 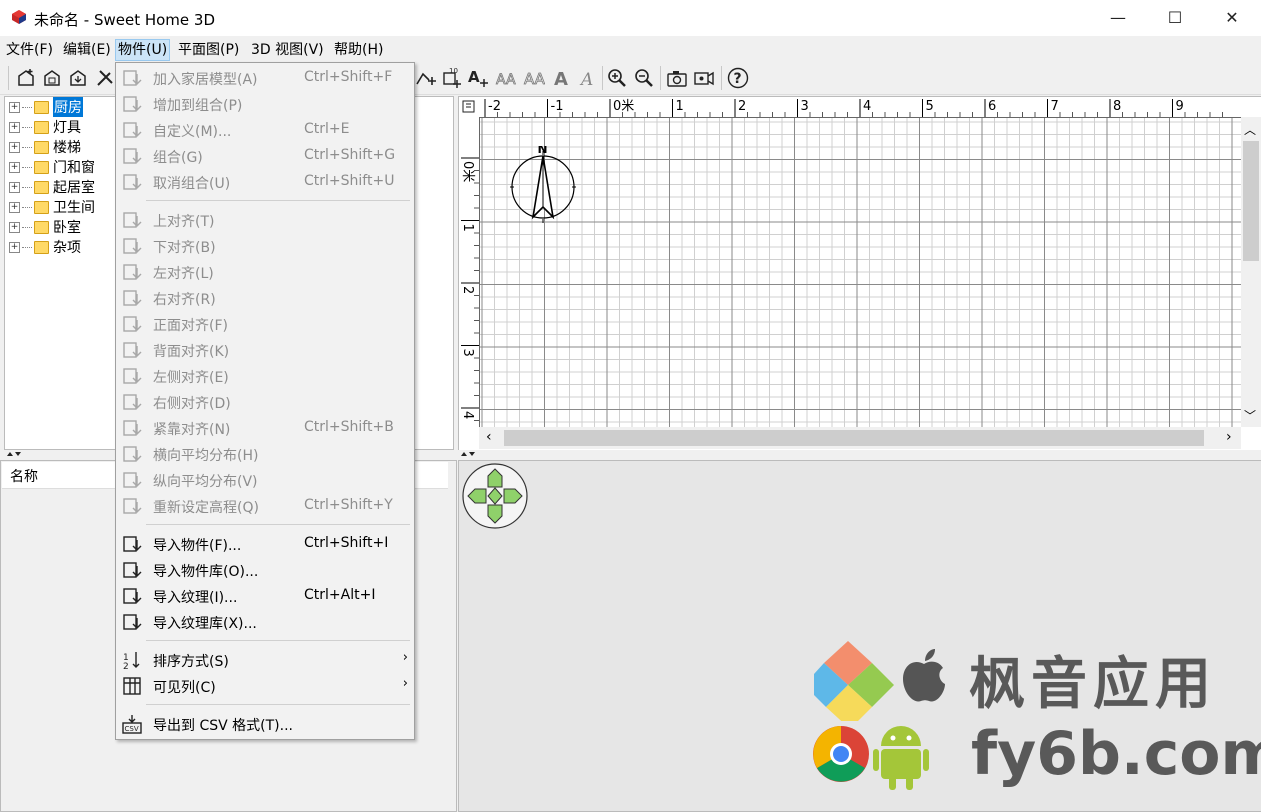 I want to click on menu-item-label: 右对齐(R), so click(x=184, y=300).